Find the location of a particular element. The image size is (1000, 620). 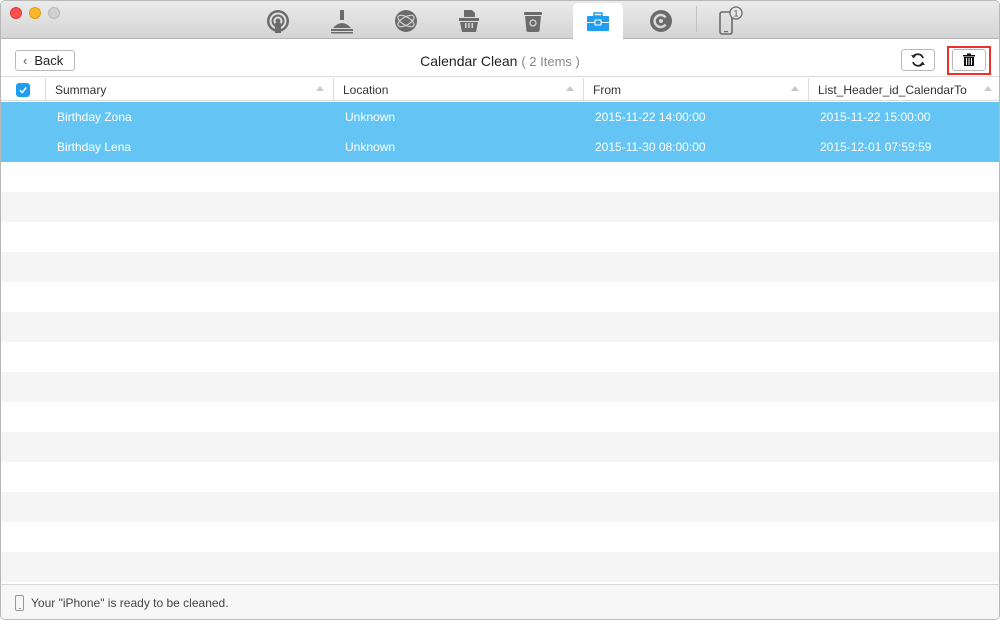

airplay-icon is located at coordinates (278, 21).